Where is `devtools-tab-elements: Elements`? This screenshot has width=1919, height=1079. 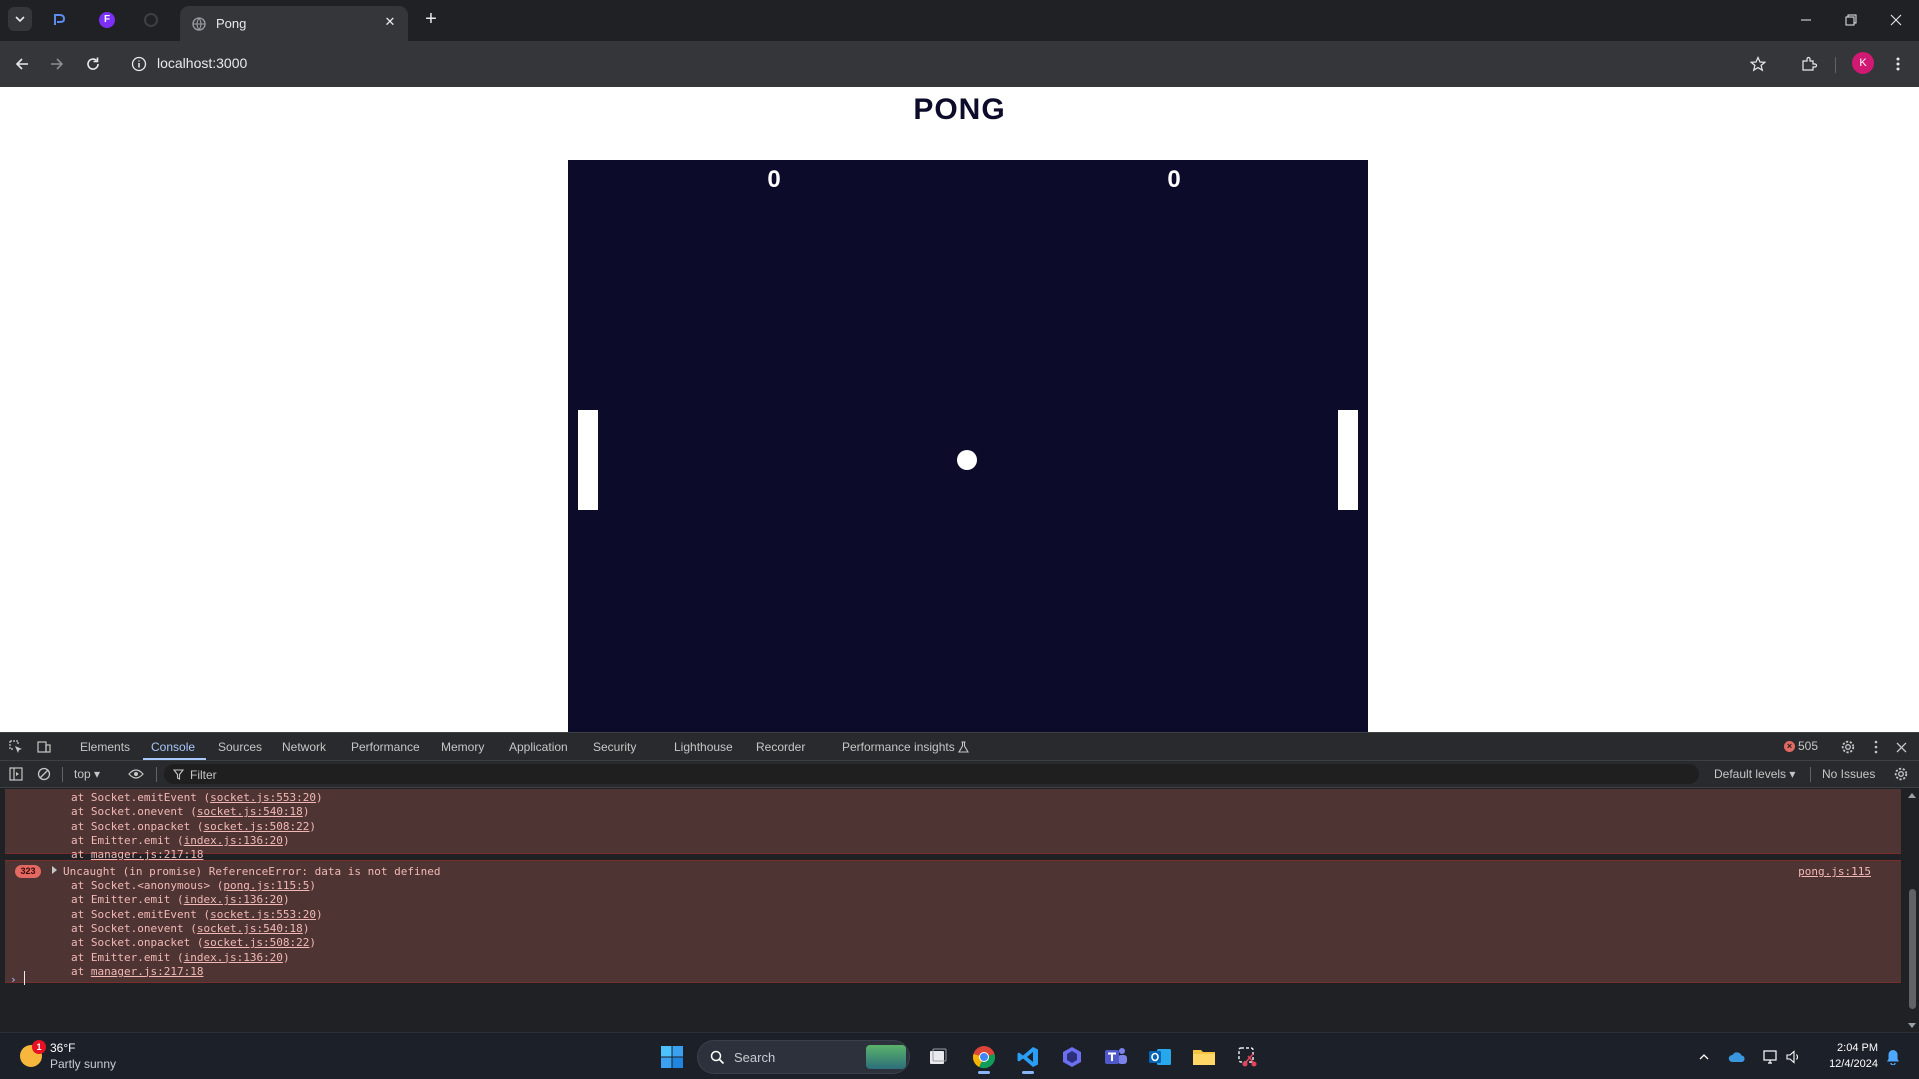 devtools-tab-elements: Elements is located at coordinates (105, 747).